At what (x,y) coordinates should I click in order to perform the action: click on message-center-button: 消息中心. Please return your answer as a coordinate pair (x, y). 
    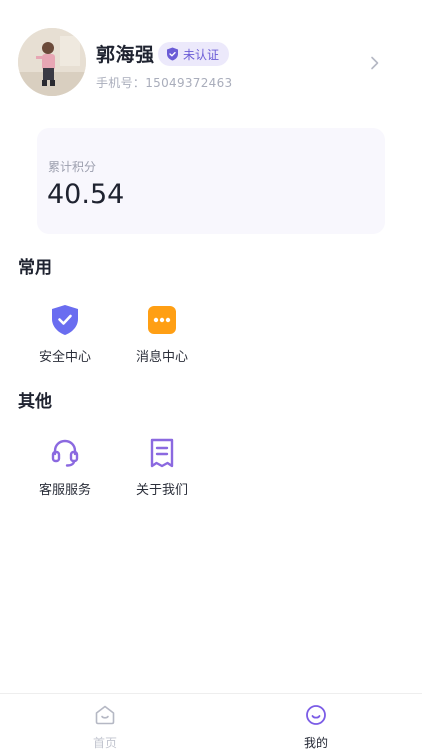
    Looking at the image, I should click on (162, 334).